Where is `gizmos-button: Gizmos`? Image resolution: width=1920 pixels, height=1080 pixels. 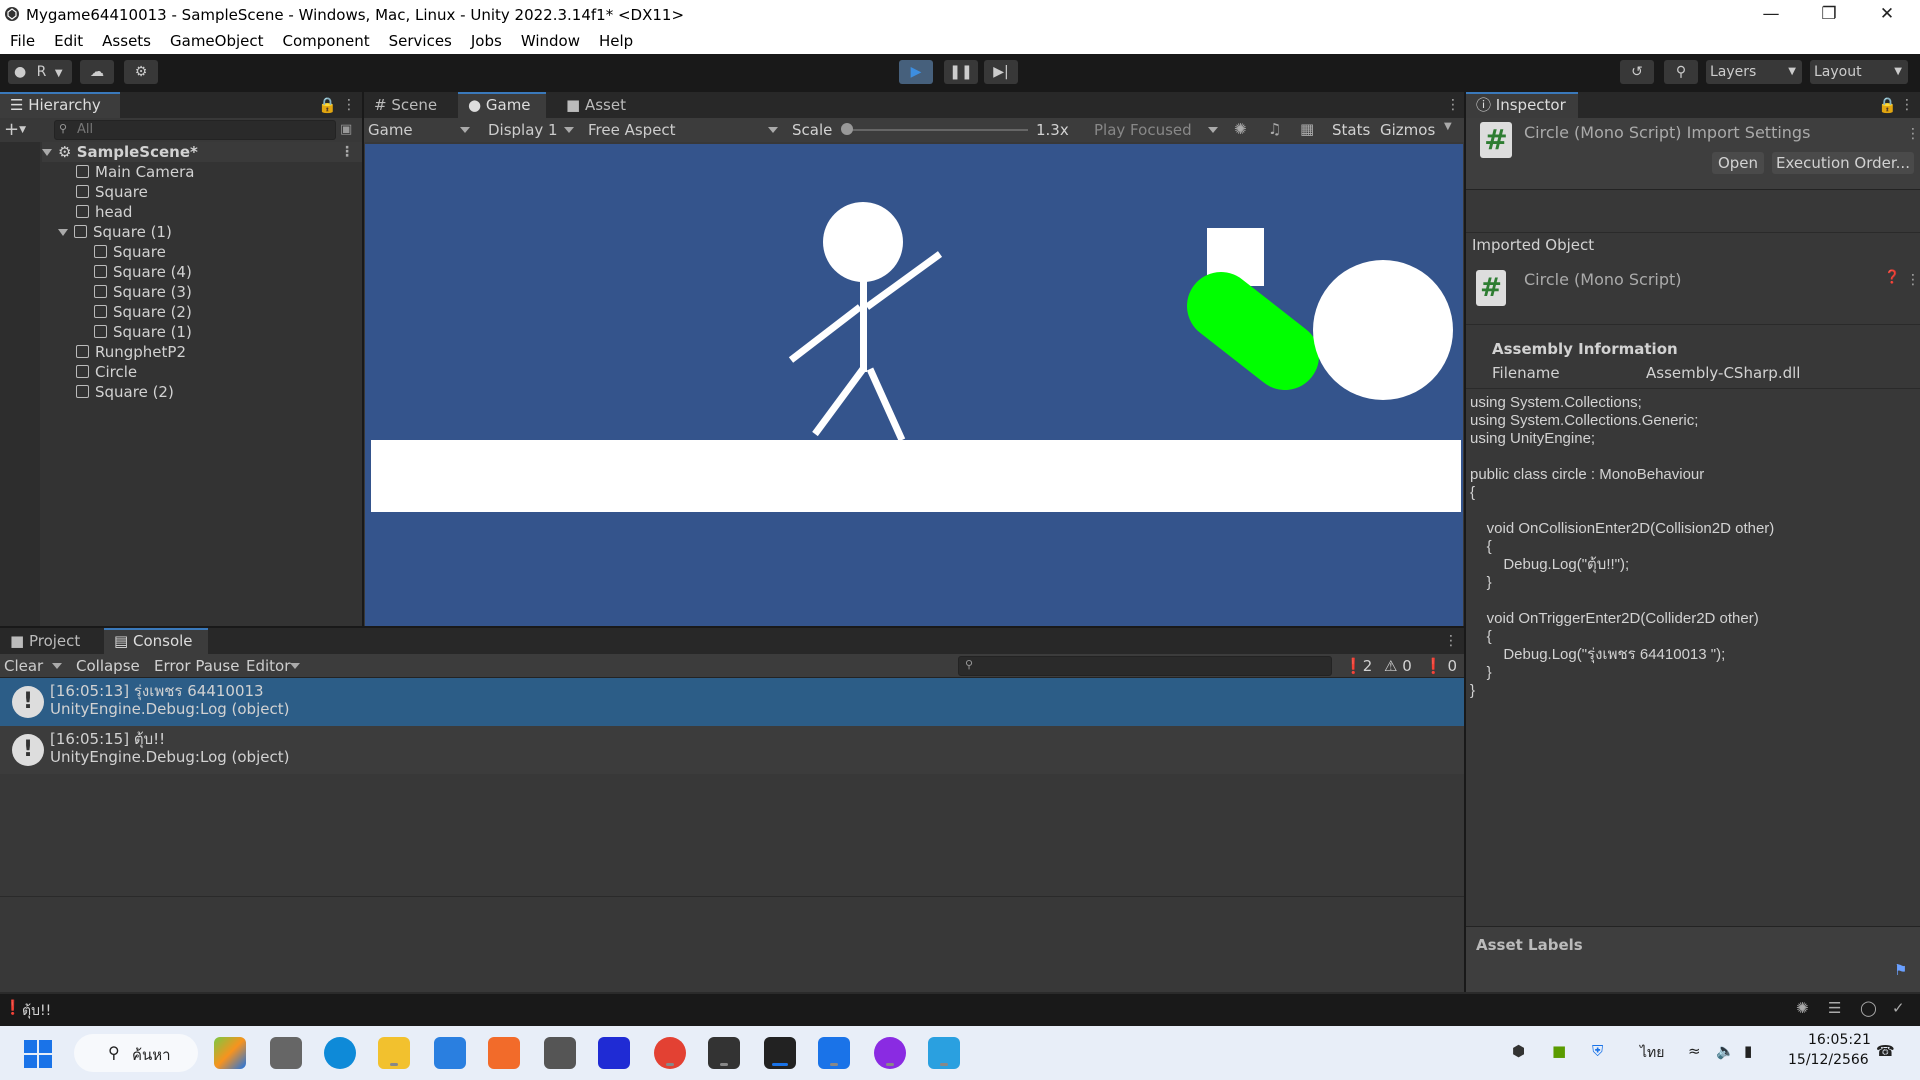
gizmos-button: Gizmos is located at coordinates (1407, 130).